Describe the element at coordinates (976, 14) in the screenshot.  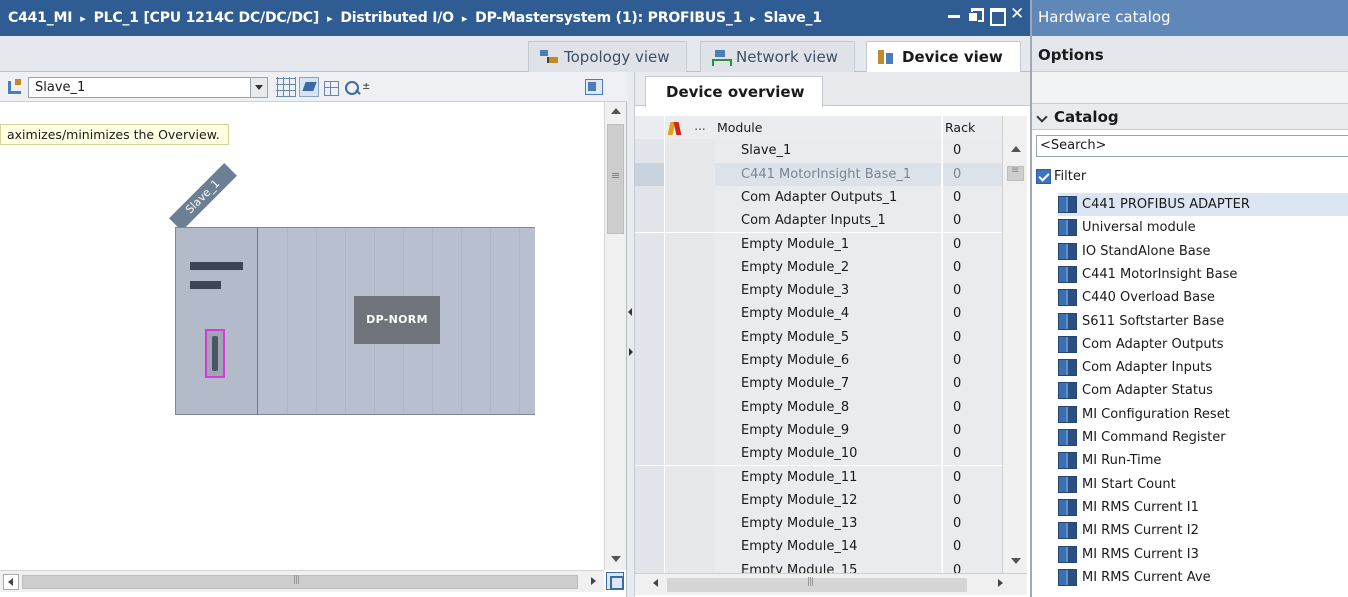
I see `float-window-icon` at that location.